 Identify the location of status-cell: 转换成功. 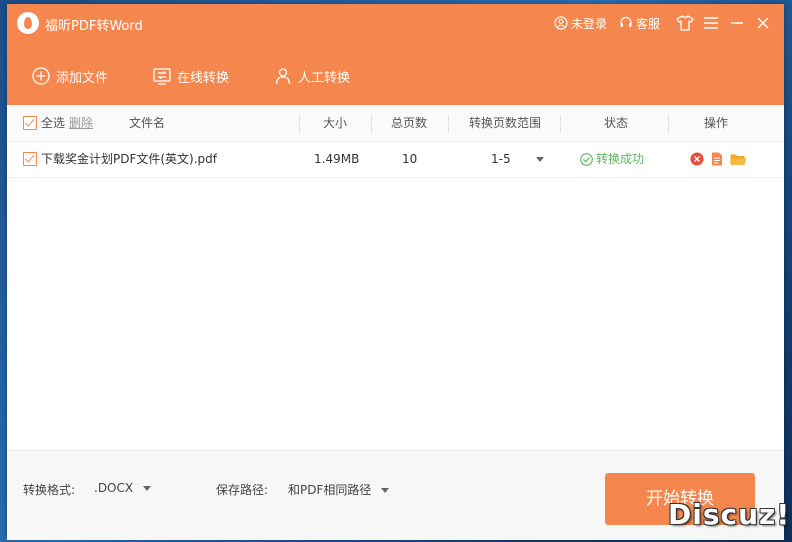
(612, 159).